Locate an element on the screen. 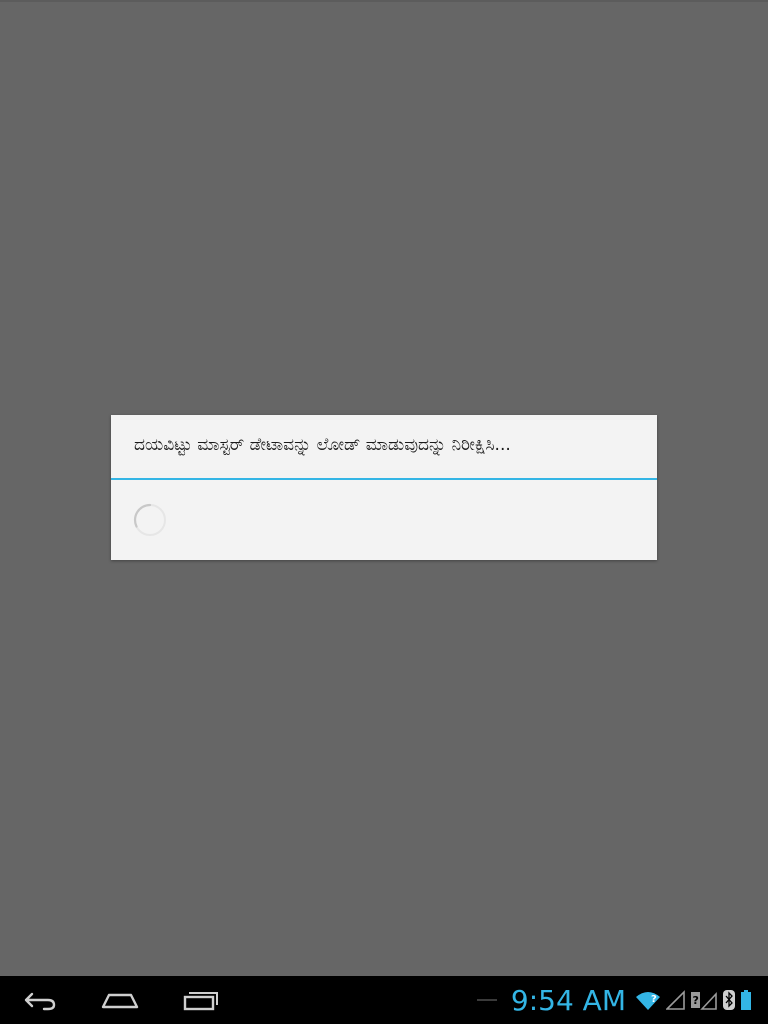  sim-unknown-icon: ? is located at coordinates (704, 1000).